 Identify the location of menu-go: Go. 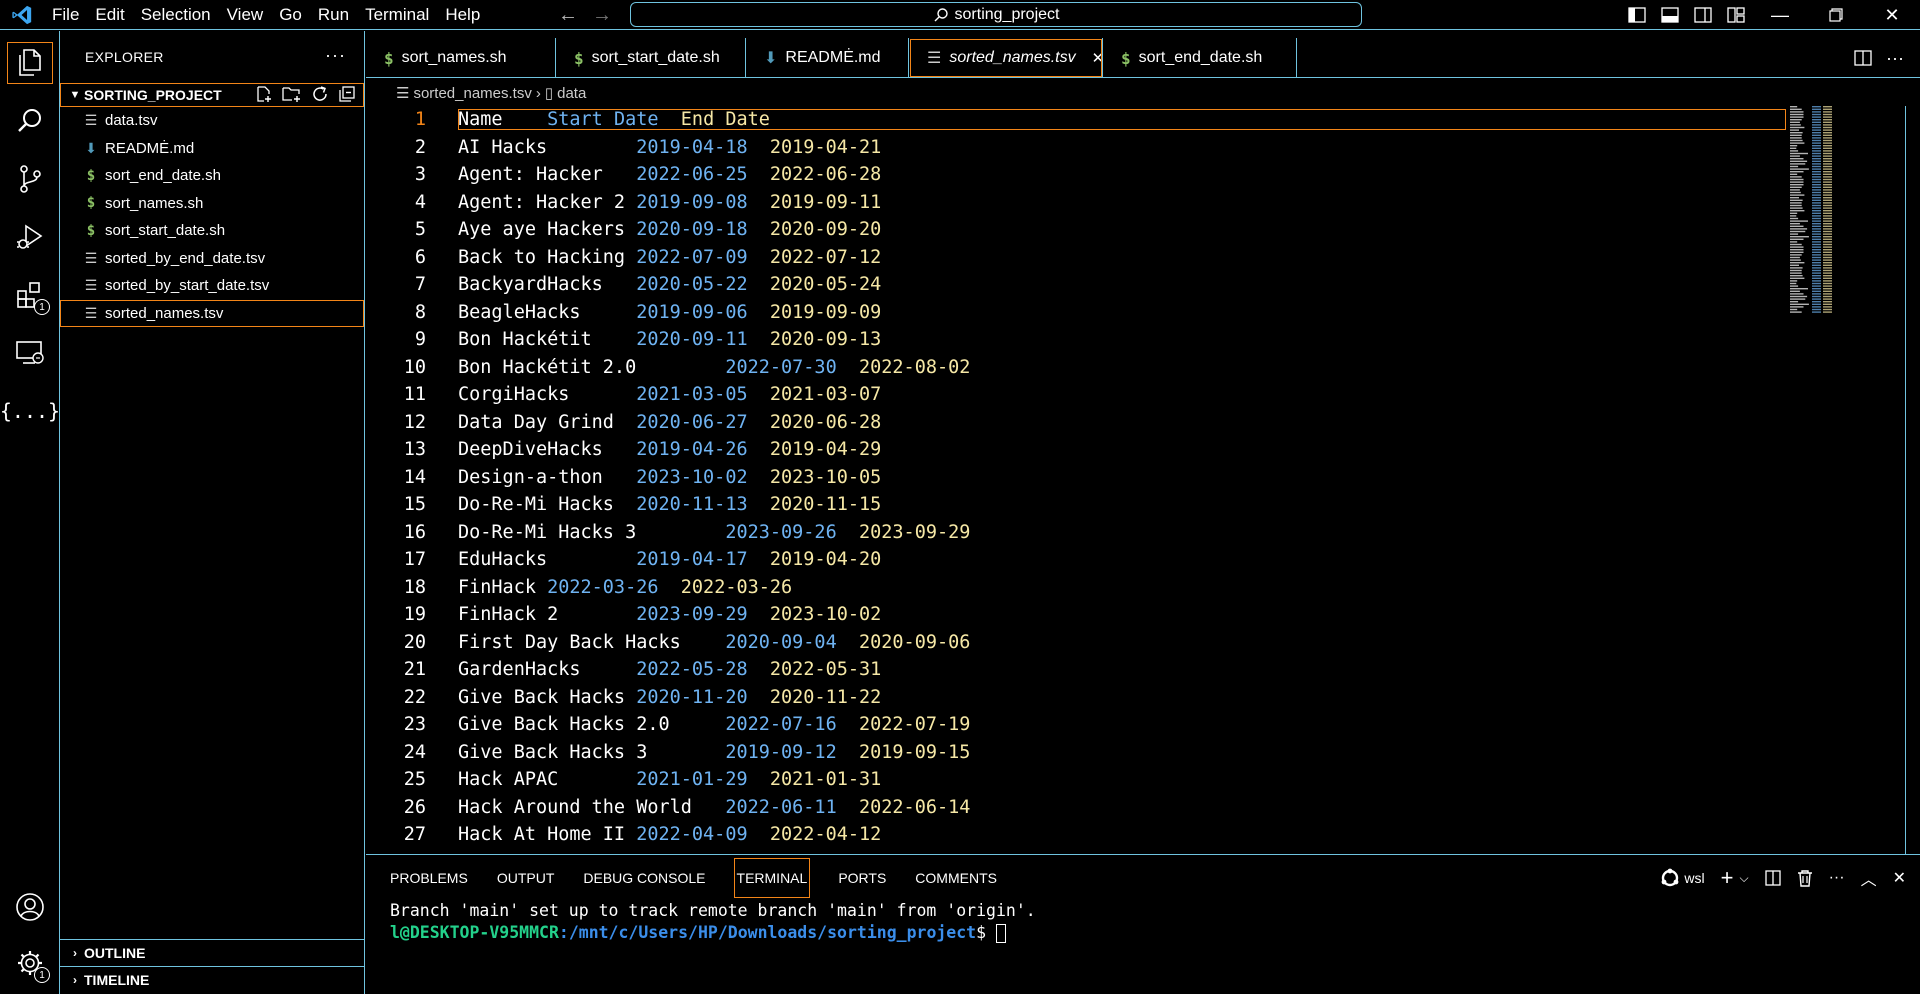
(290, 15).